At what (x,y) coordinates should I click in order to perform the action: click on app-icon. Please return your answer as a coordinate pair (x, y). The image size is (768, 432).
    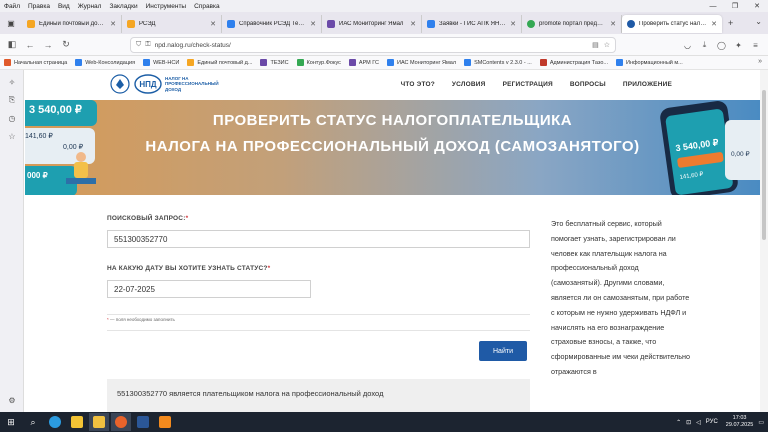
    Looking at the image, I should click on (165, 422).